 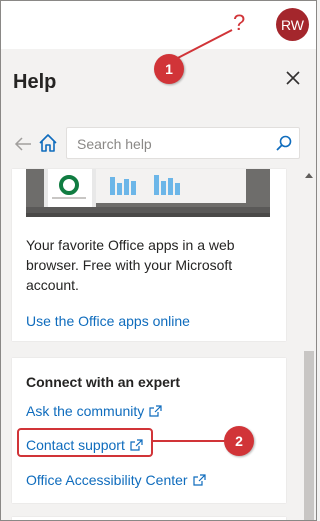 I want to click on scroll-thumb, so click(x=309, y=435).